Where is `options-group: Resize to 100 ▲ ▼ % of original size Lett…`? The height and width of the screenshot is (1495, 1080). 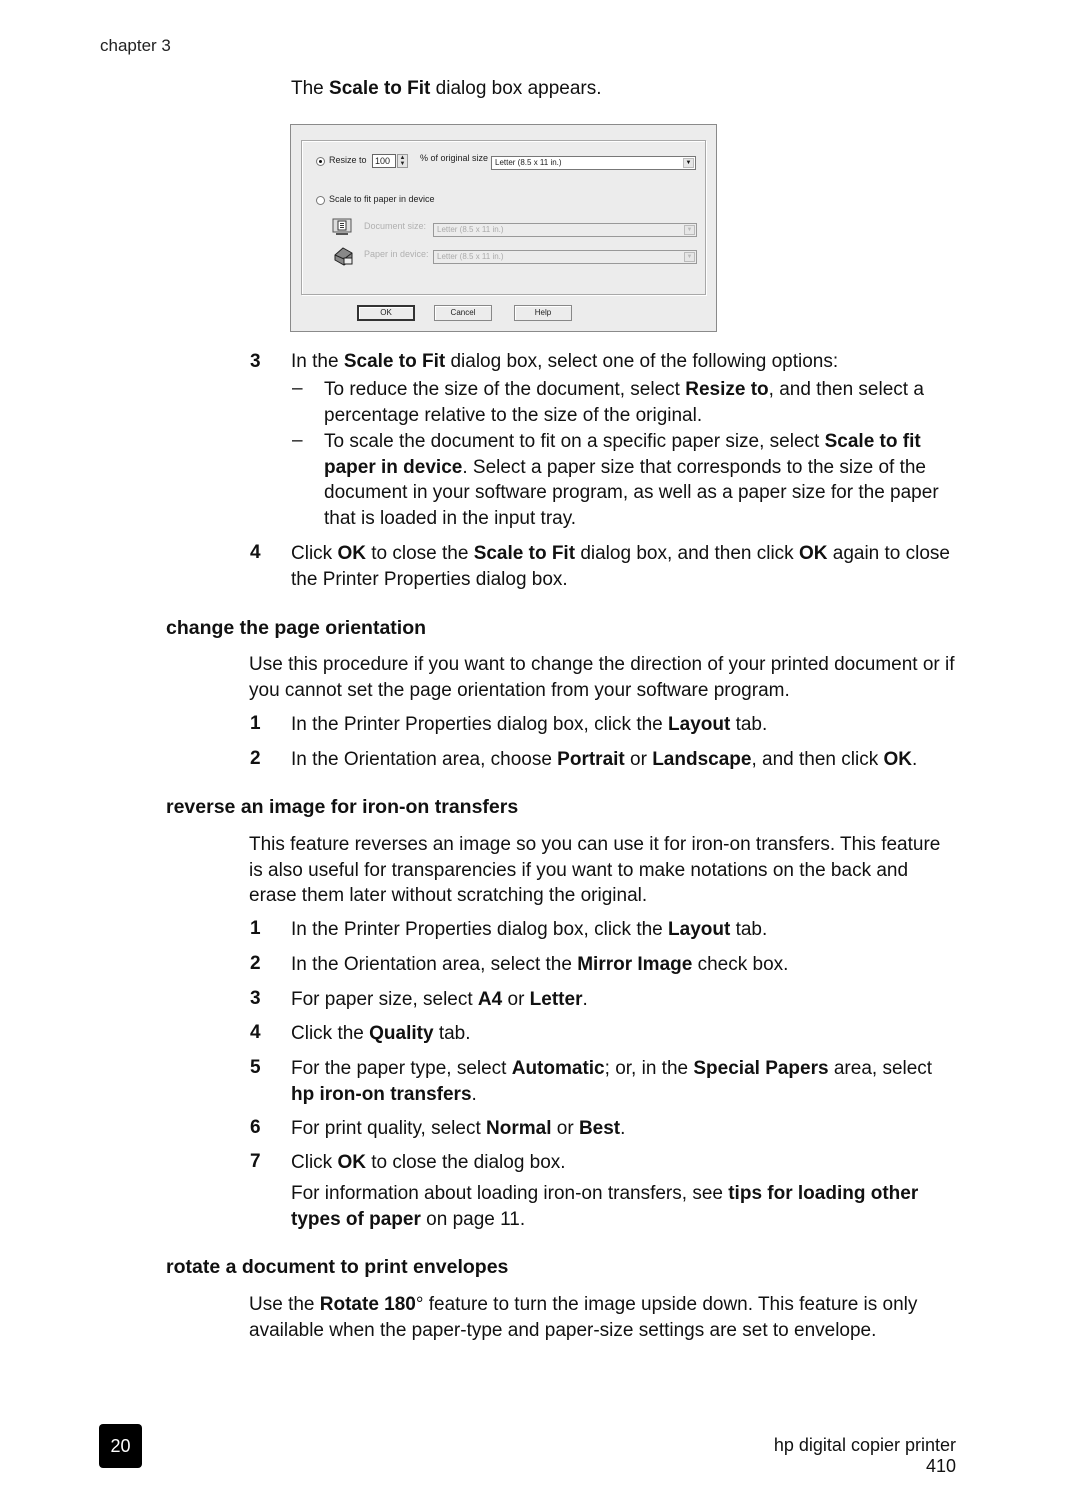 options-group: Resize to 100 ▲ ▼ % of original size Lett… is located at coordinates (503, 217).